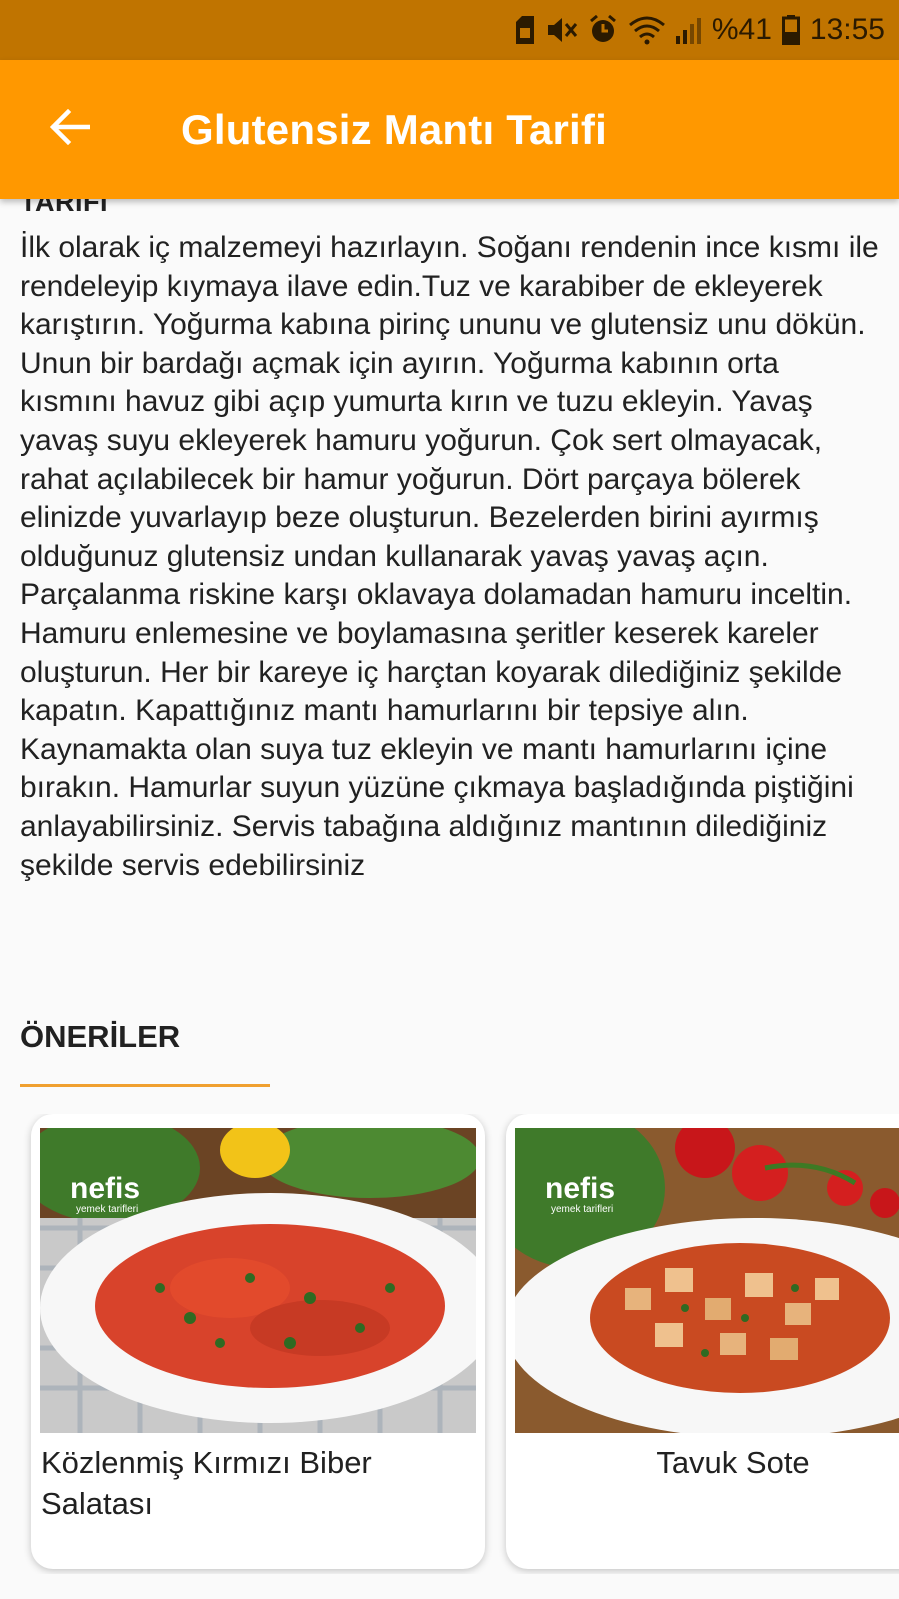  Describe the element at coordinates (603, 30) in the screenshot. I see `alarm-icon` at that location.